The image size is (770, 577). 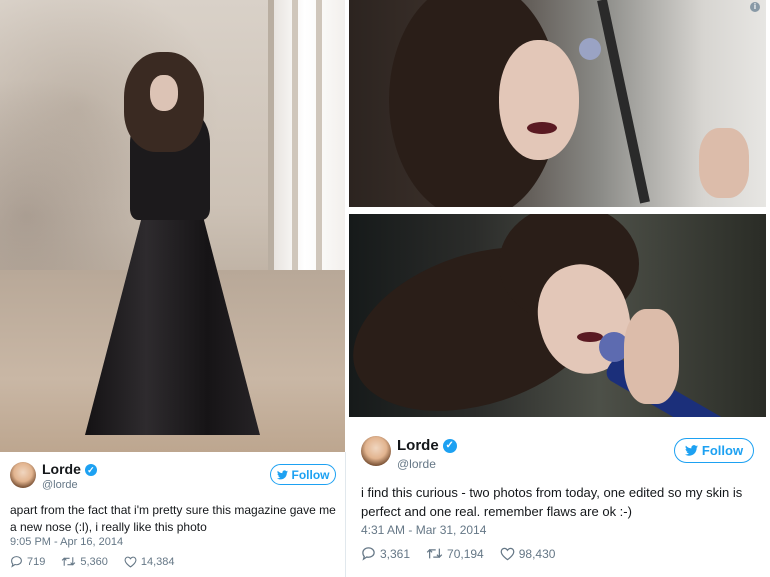 I want to click on reply-action: 3,361, so click(x=385, y=553).